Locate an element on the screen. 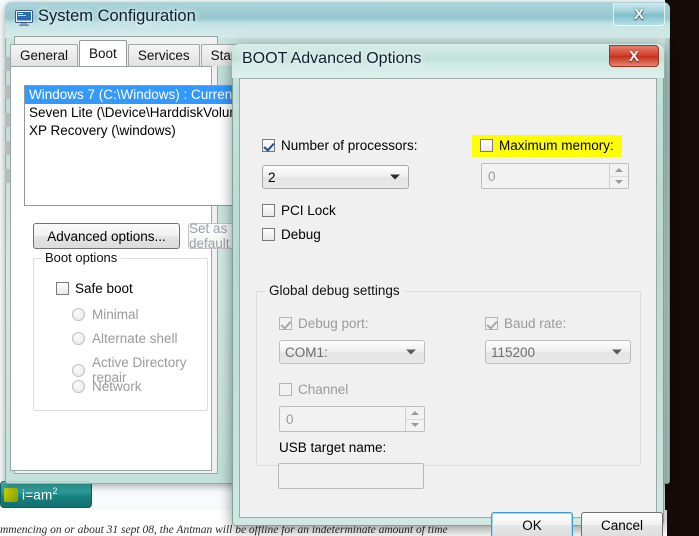 The image size is (699, 536). tab-general-label: General is located at coordinates (44, 55).